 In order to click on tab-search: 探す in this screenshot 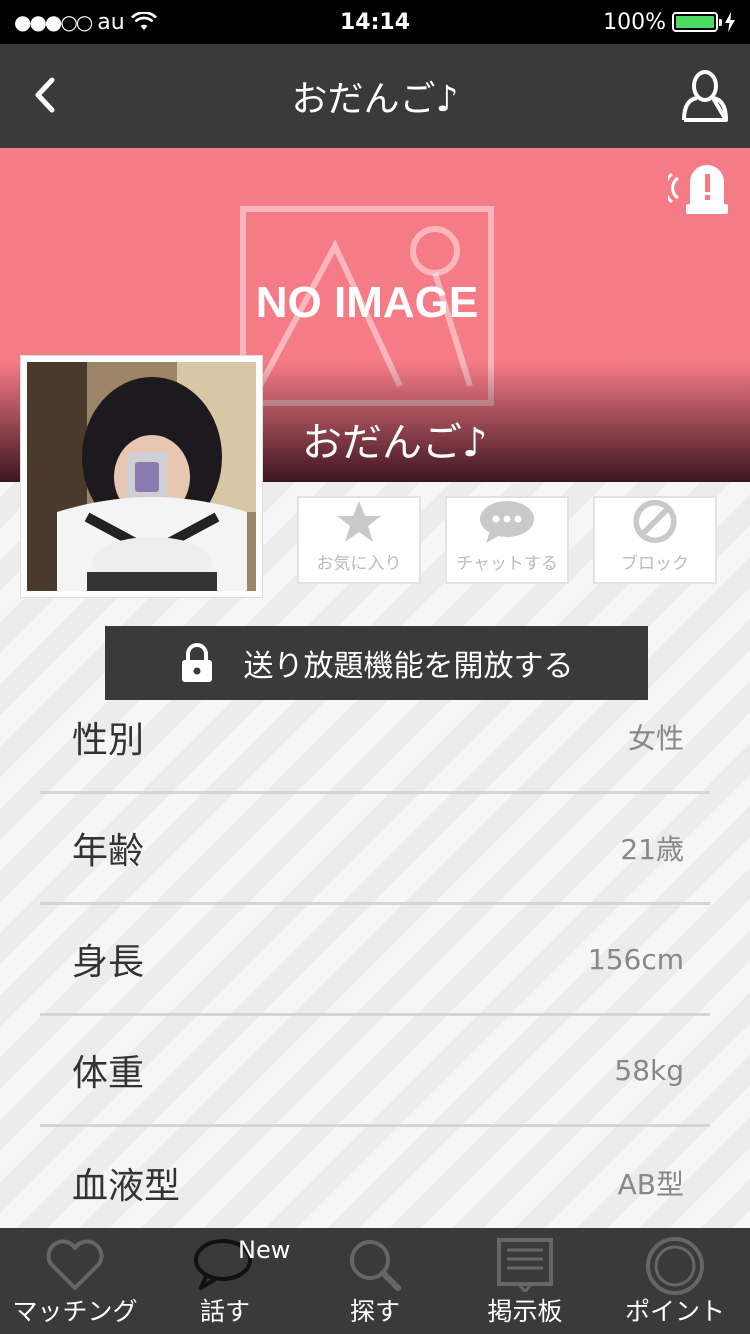, I will do `click(375, 1281)`.